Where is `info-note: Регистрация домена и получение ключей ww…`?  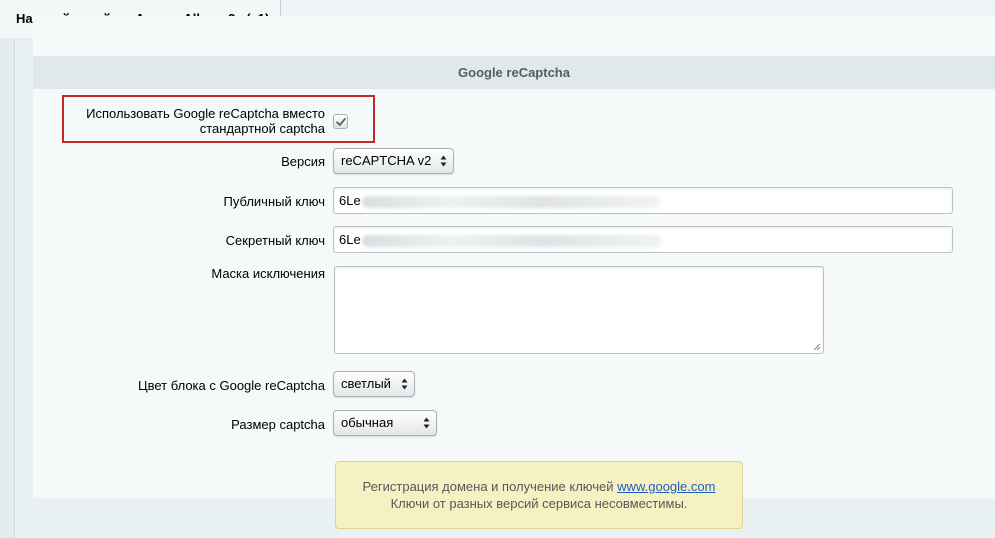 info-note: Регистрация домена и получение ключей ww… is located at coordinates (539, 495).